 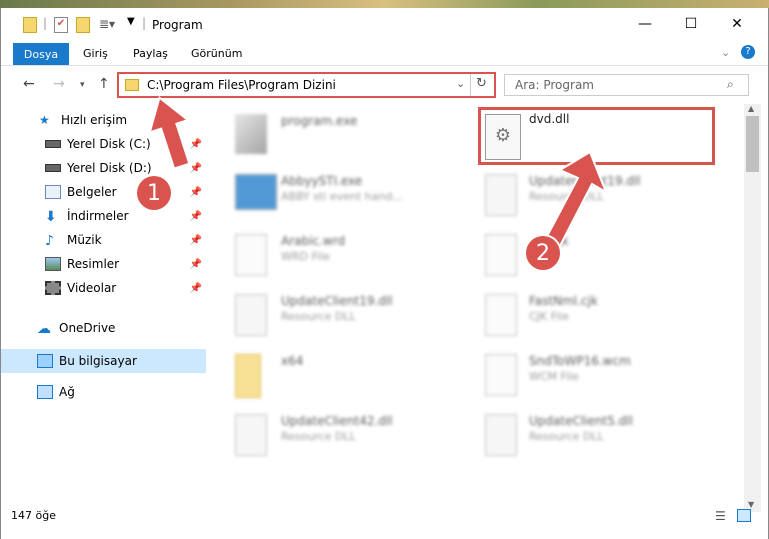 What do you see at coordinates (44, 329) in the screenshot?
I see `cloud-icon: ☁` at bounding box center [44, 329].